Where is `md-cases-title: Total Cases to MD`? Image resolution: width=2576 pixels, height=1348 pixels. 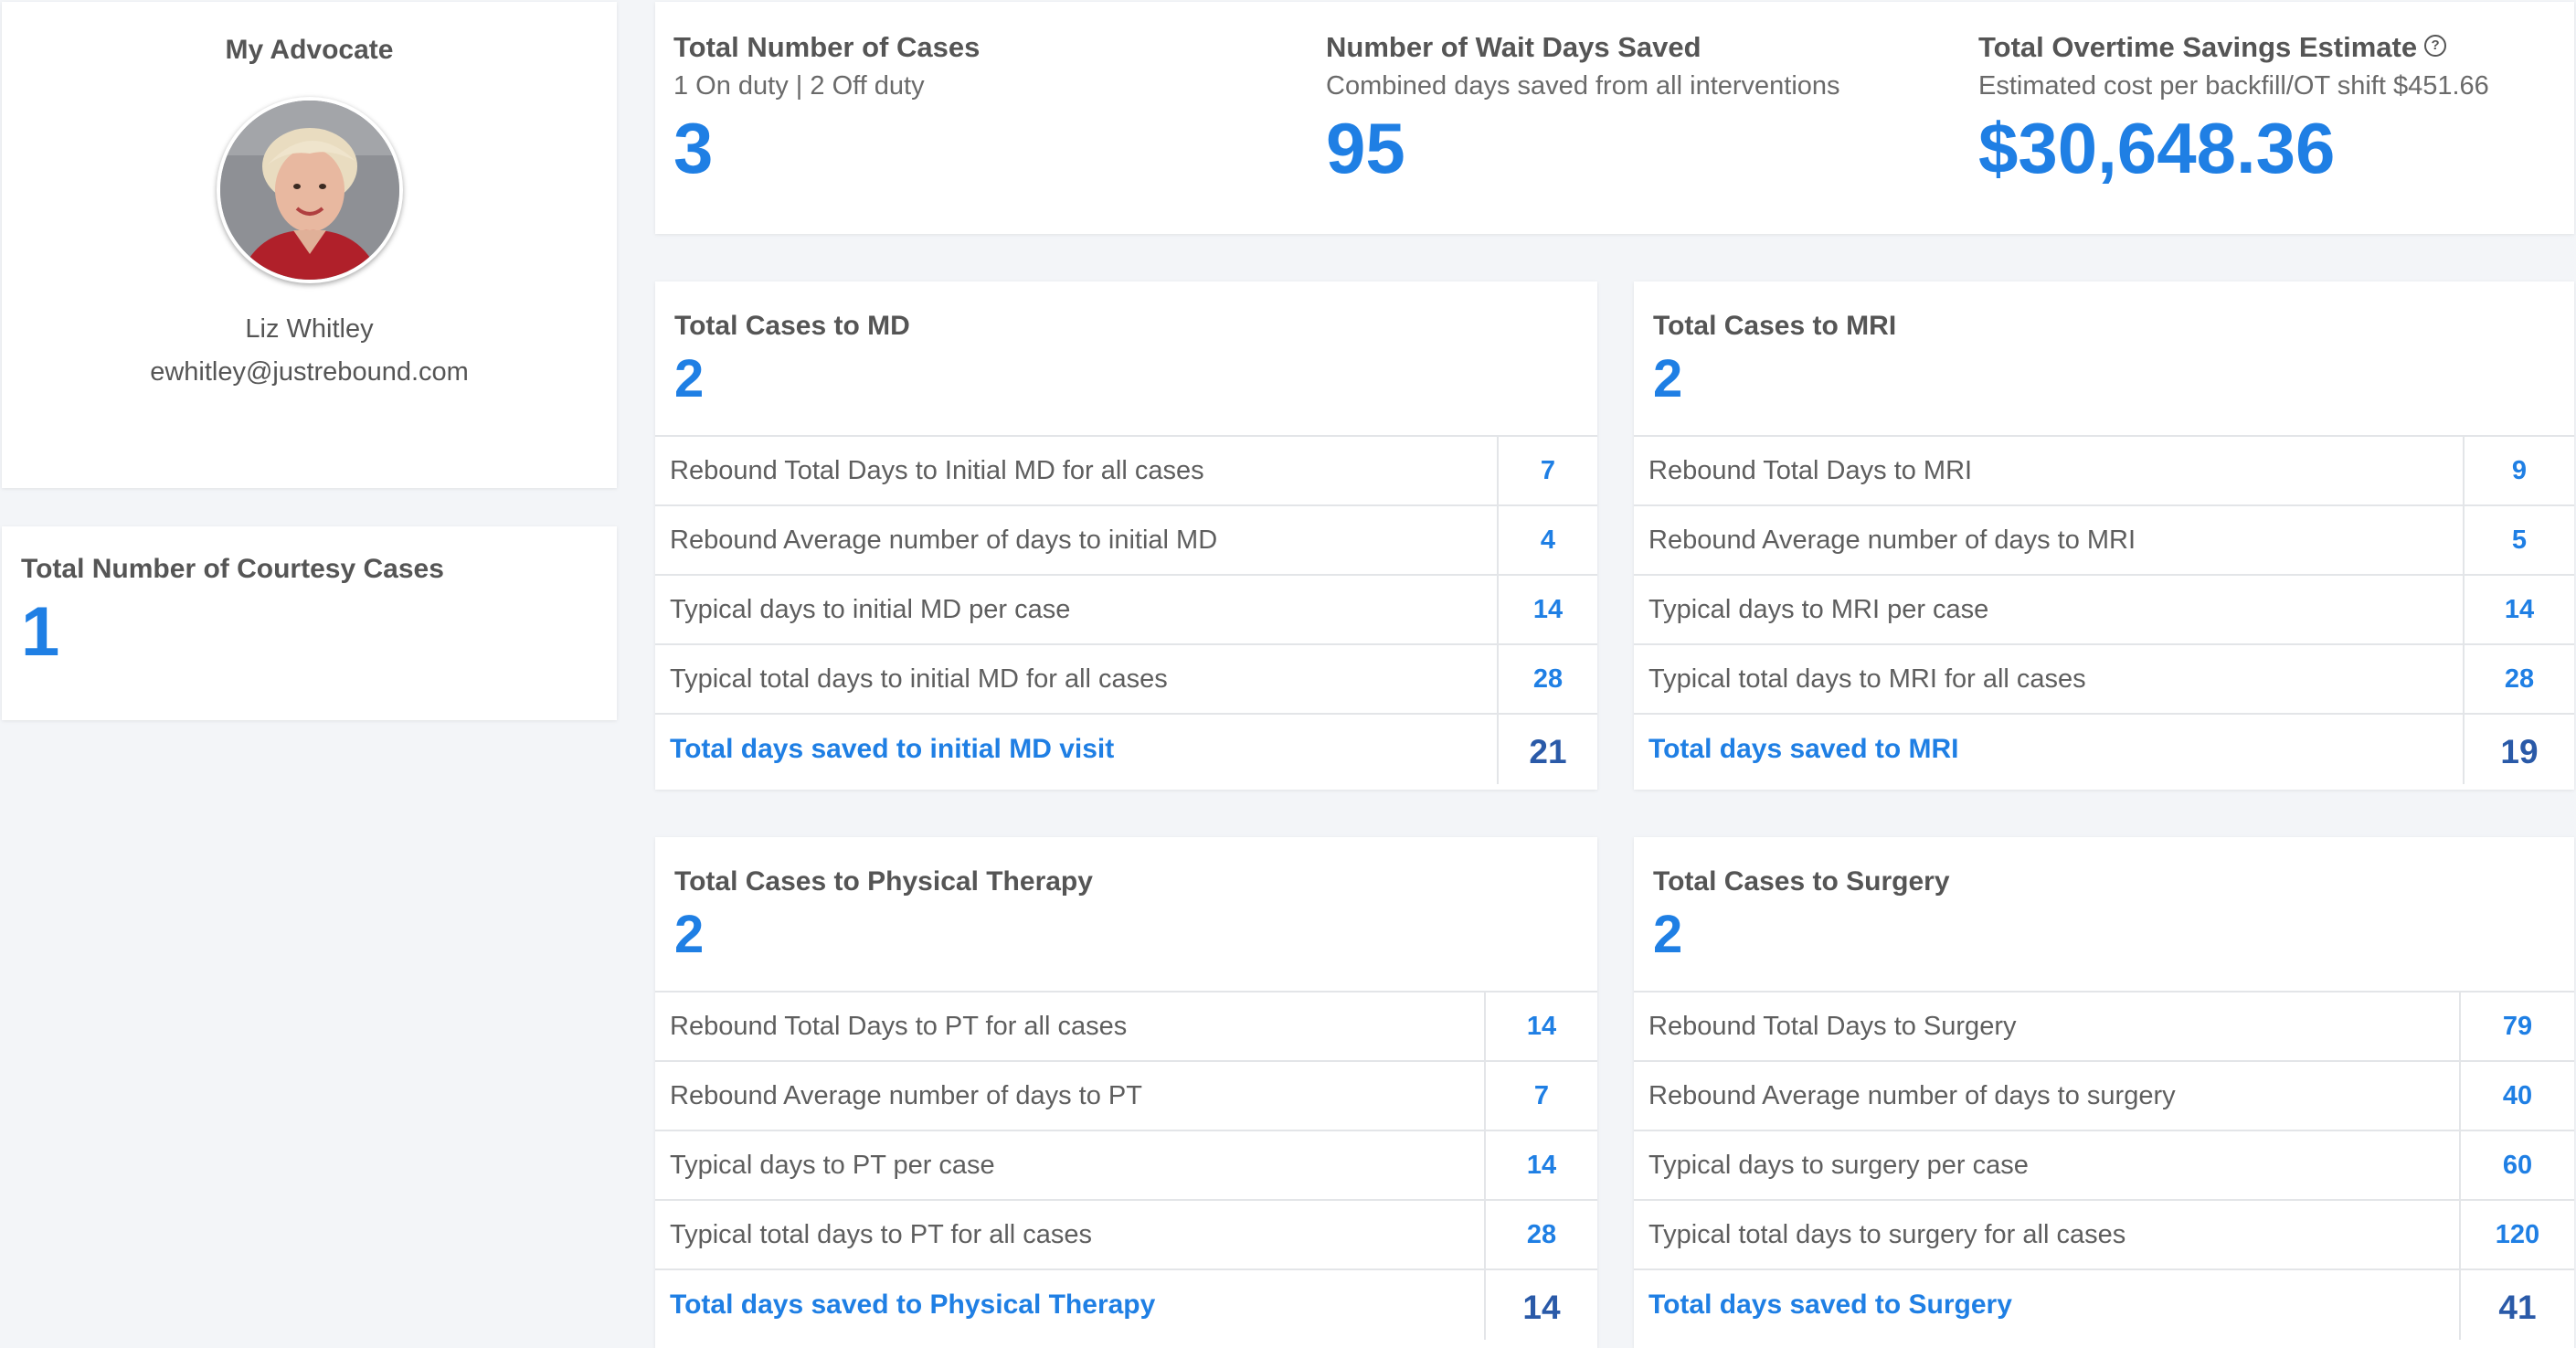 md-cases-title: Total Cases to MD is located at coordinates (792, 326).